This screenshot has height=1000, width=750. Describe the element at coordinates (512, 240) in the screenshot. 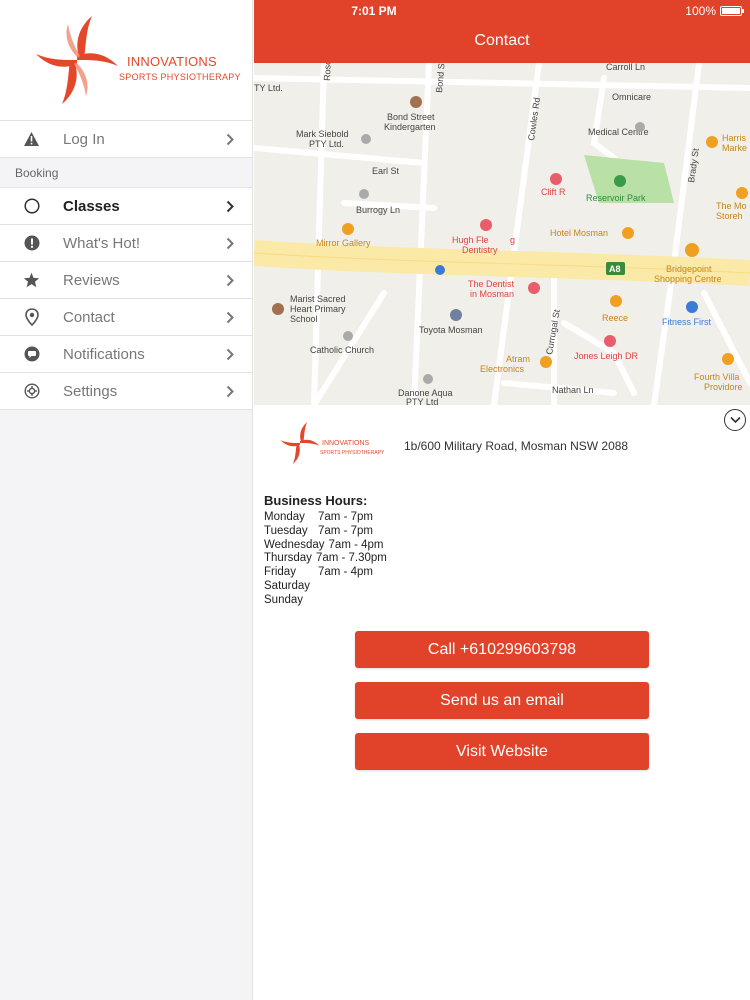

I see `map-label: g` at that location.